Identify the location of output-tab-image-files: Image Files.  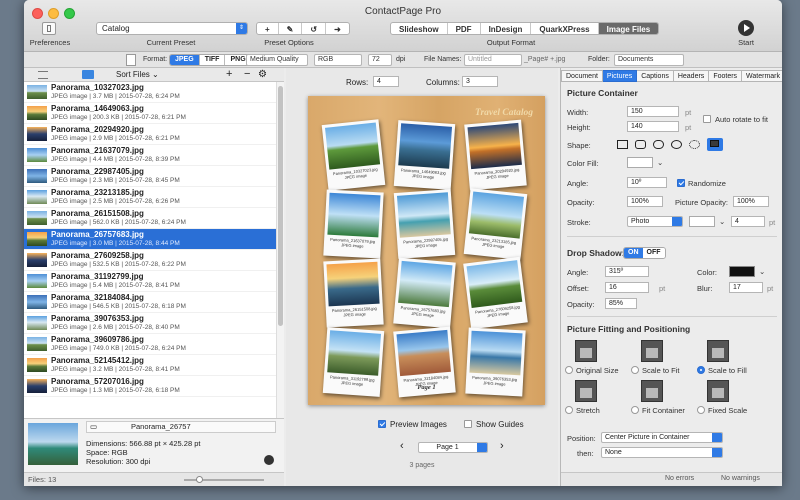
(628, 28).